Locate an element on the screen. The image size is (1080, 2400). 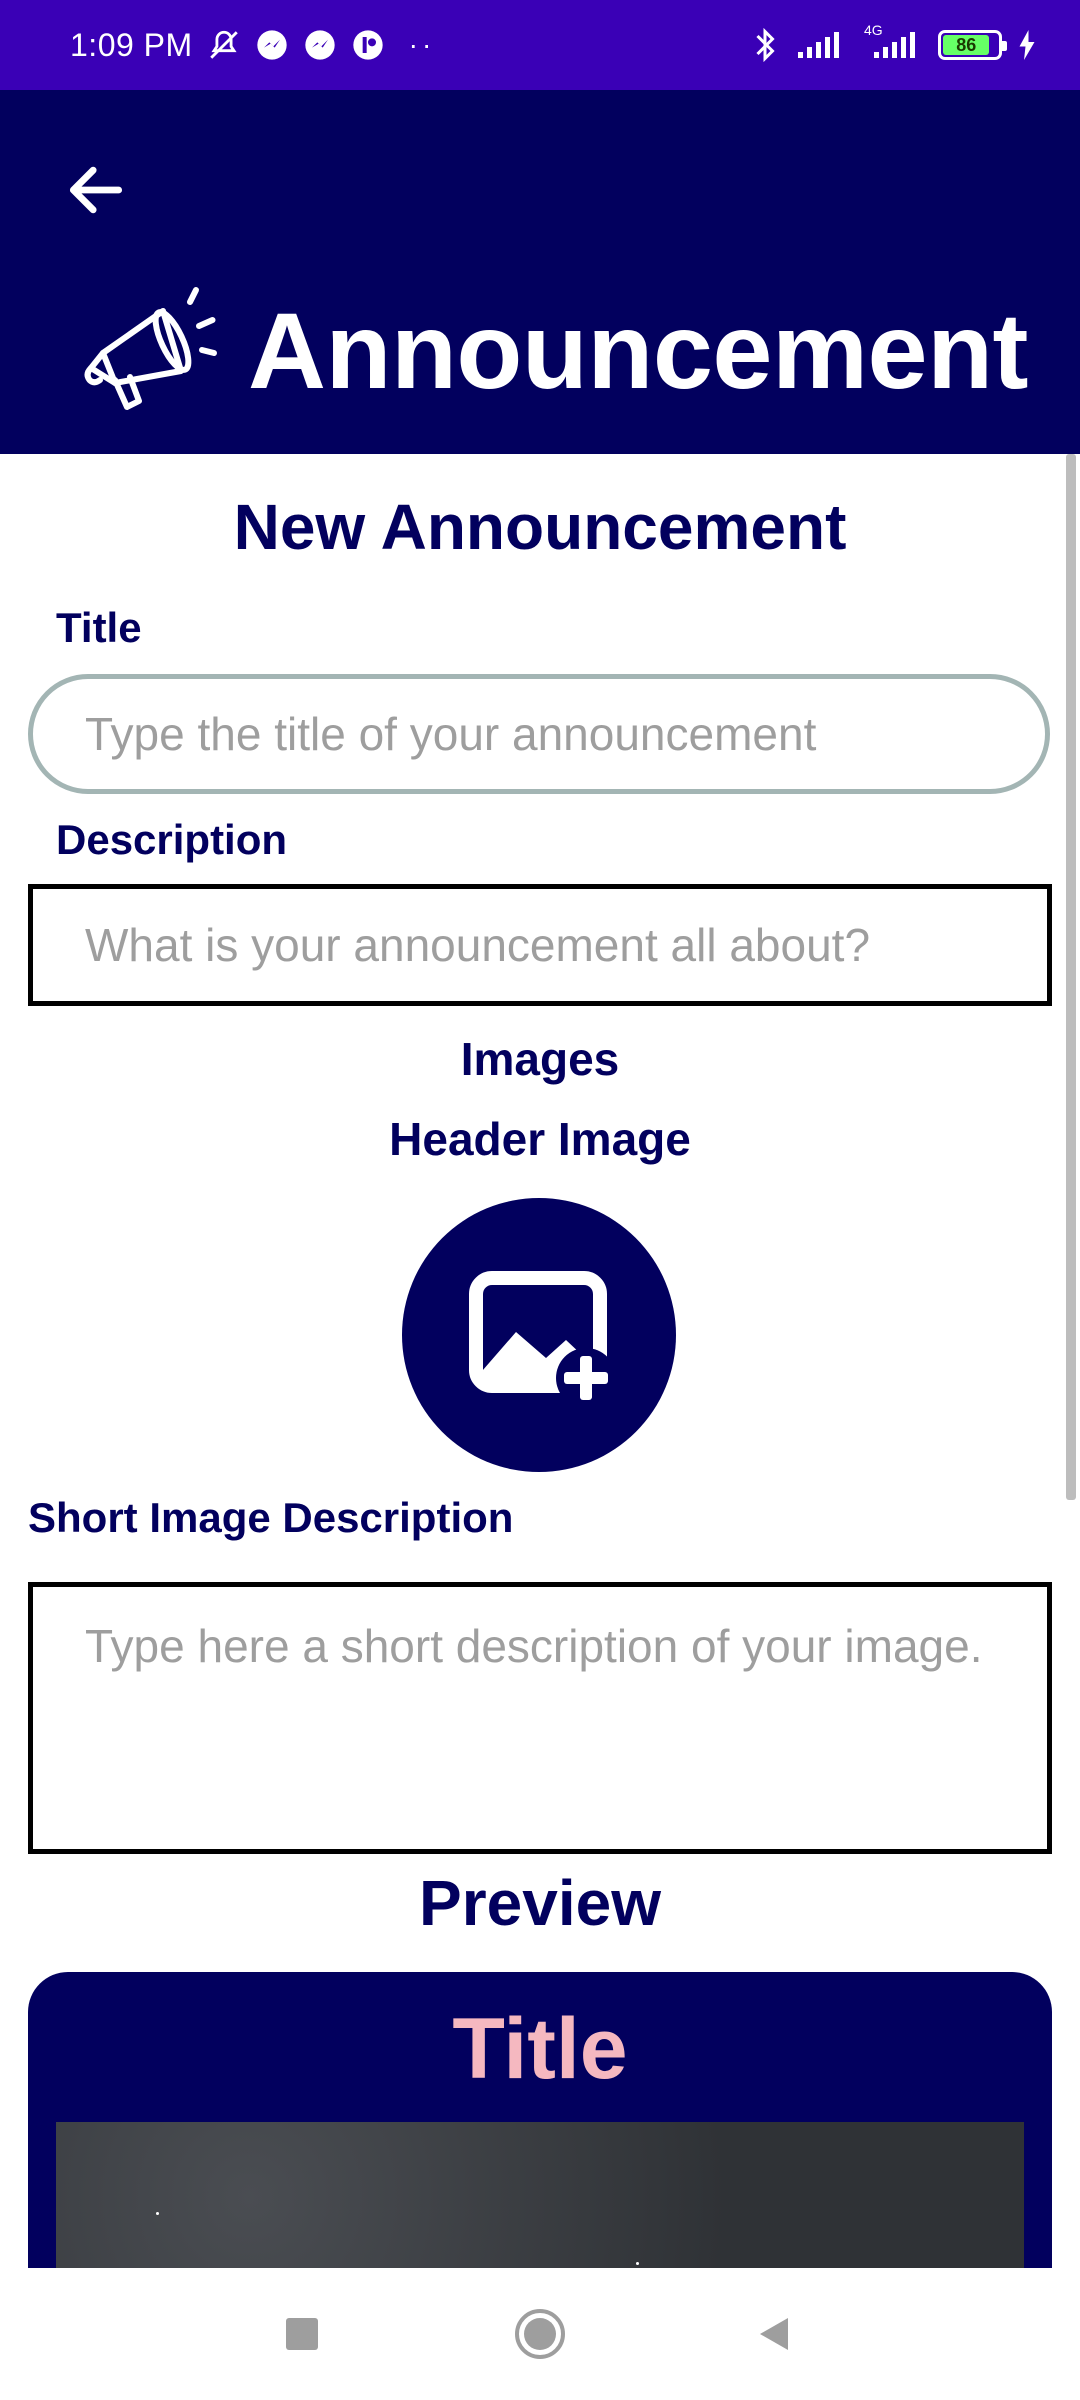
home-button is located at coordinates (540, 2334).